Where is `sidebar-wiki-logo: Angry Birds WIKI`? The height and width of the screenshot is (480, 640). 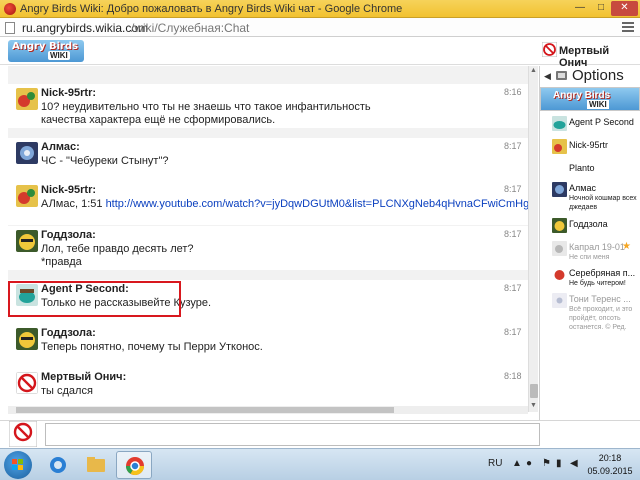
sidebar-wiki-logo: Angry Birds WIKI is located at coordinates (590, 99).